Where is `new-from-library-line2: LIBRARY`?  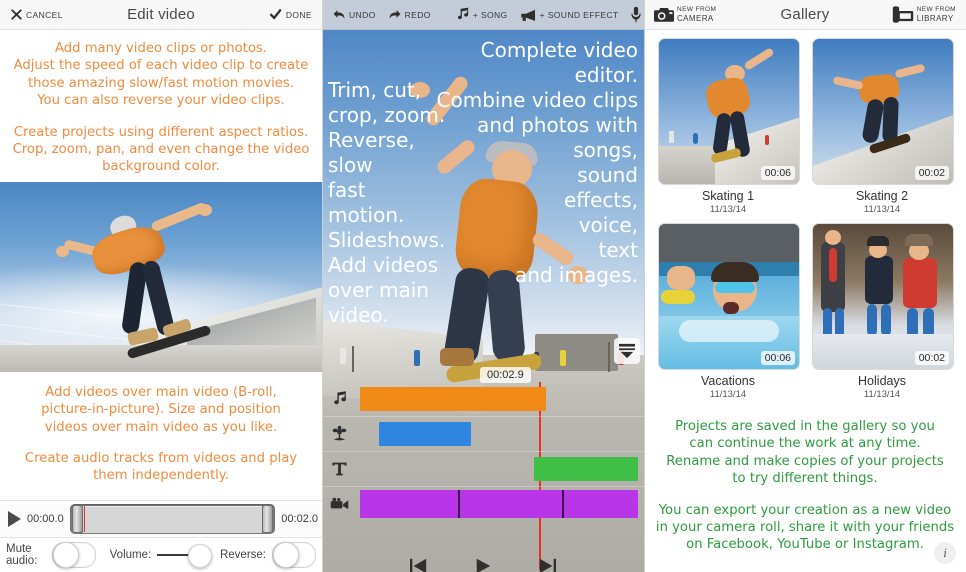 new-from-library-line2: LIBRARY is located at coordinates (935, 18).